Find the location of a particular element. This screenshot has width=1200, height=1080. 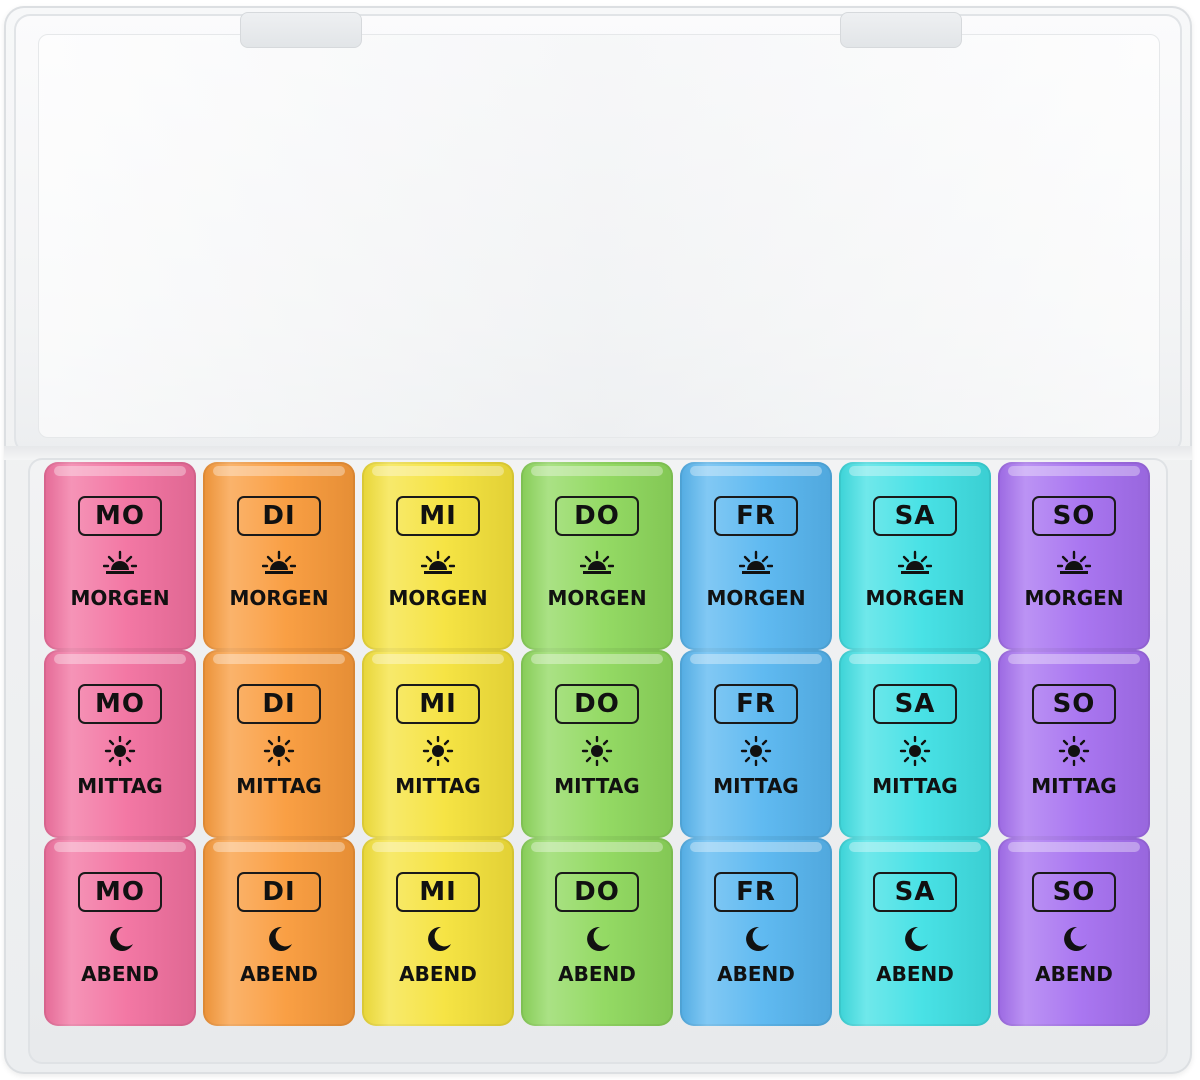

compartment-do-mittag: DO MITTAG is located at coordinates (597, 744).